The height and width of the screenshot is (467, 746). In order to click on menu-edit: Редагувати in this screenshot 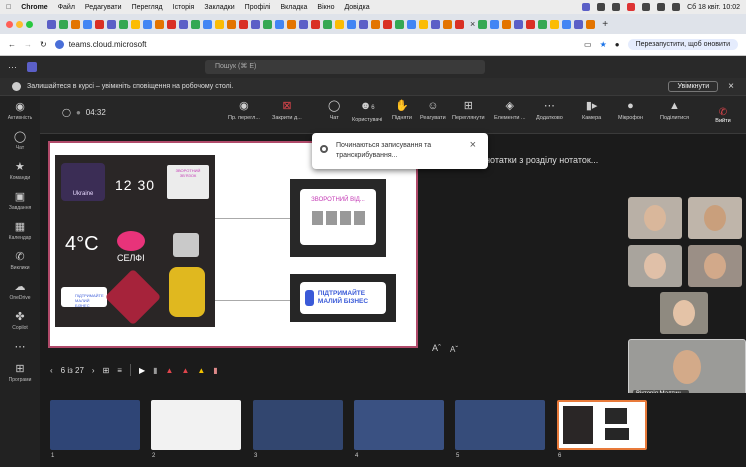, I will do `click(103, 7)`.